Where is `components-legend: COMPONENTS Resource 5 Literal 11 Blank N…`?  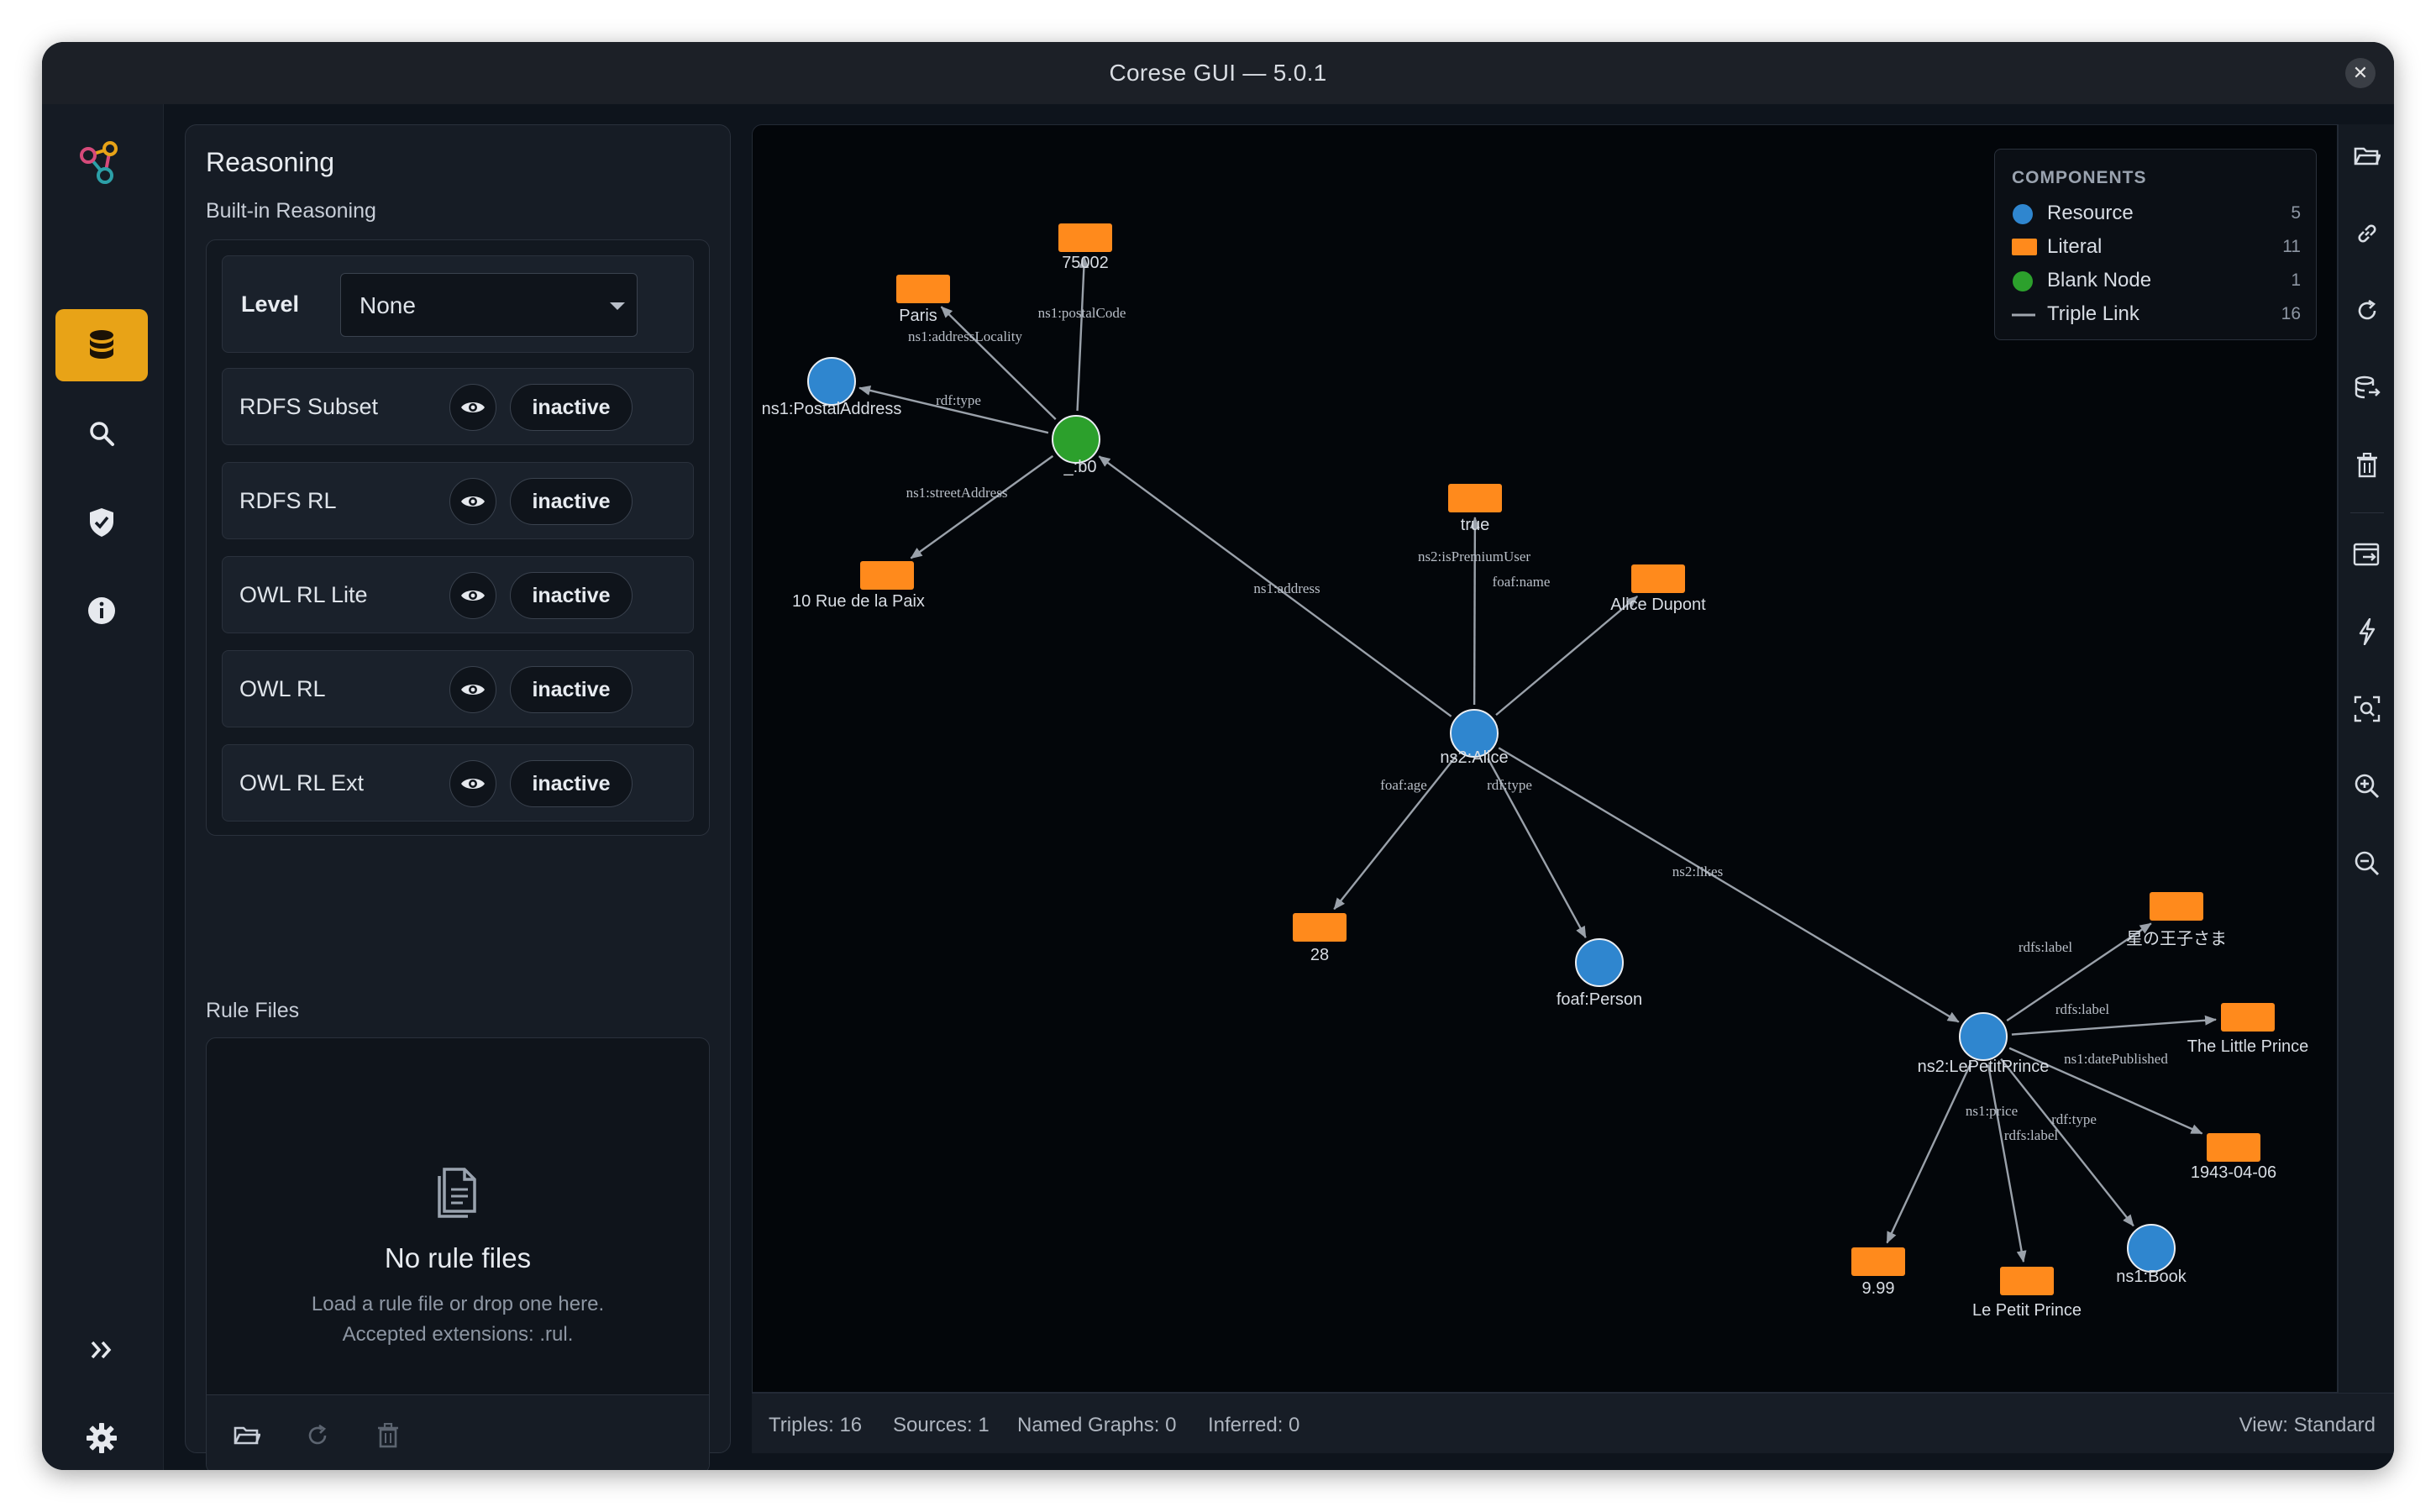 components-legend: COMPONENTS Resource 5 Literal 11 Blank N… is located at coordinates (2155, 244).